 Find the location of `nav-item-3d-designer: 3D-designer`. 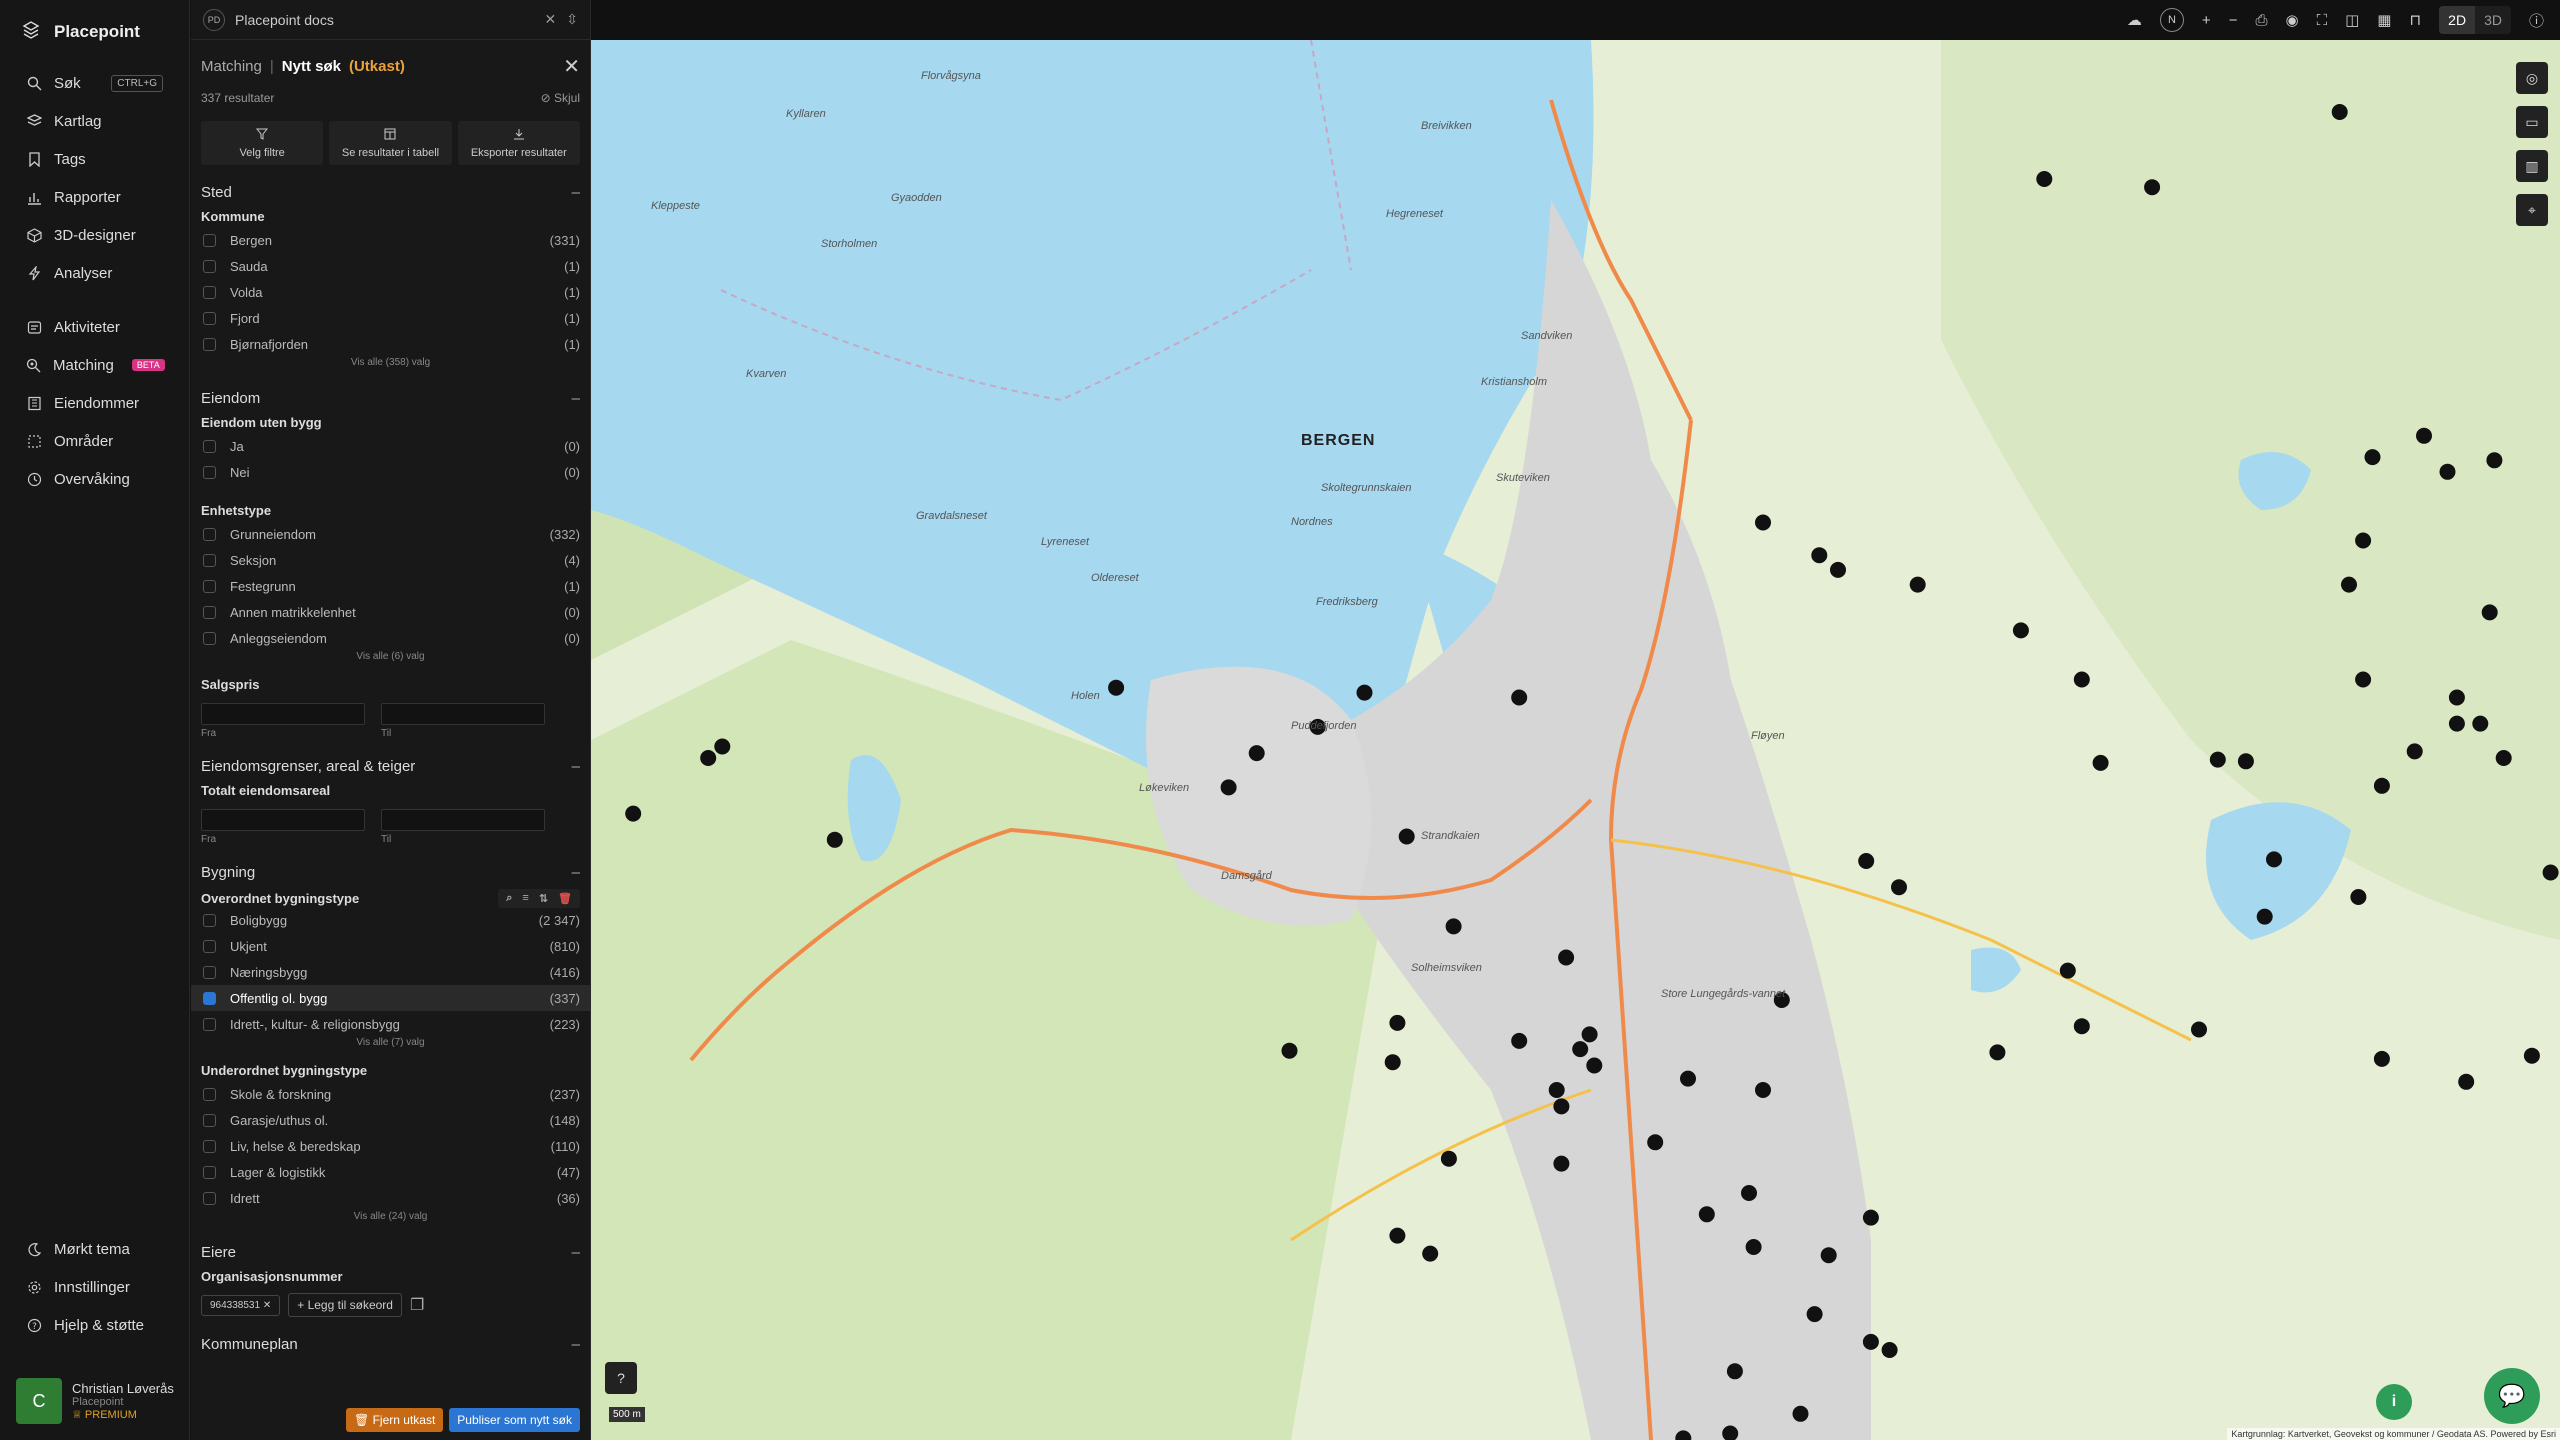

nav-item-3d-designer: 3D-designer is located at coordinates (94, 235).